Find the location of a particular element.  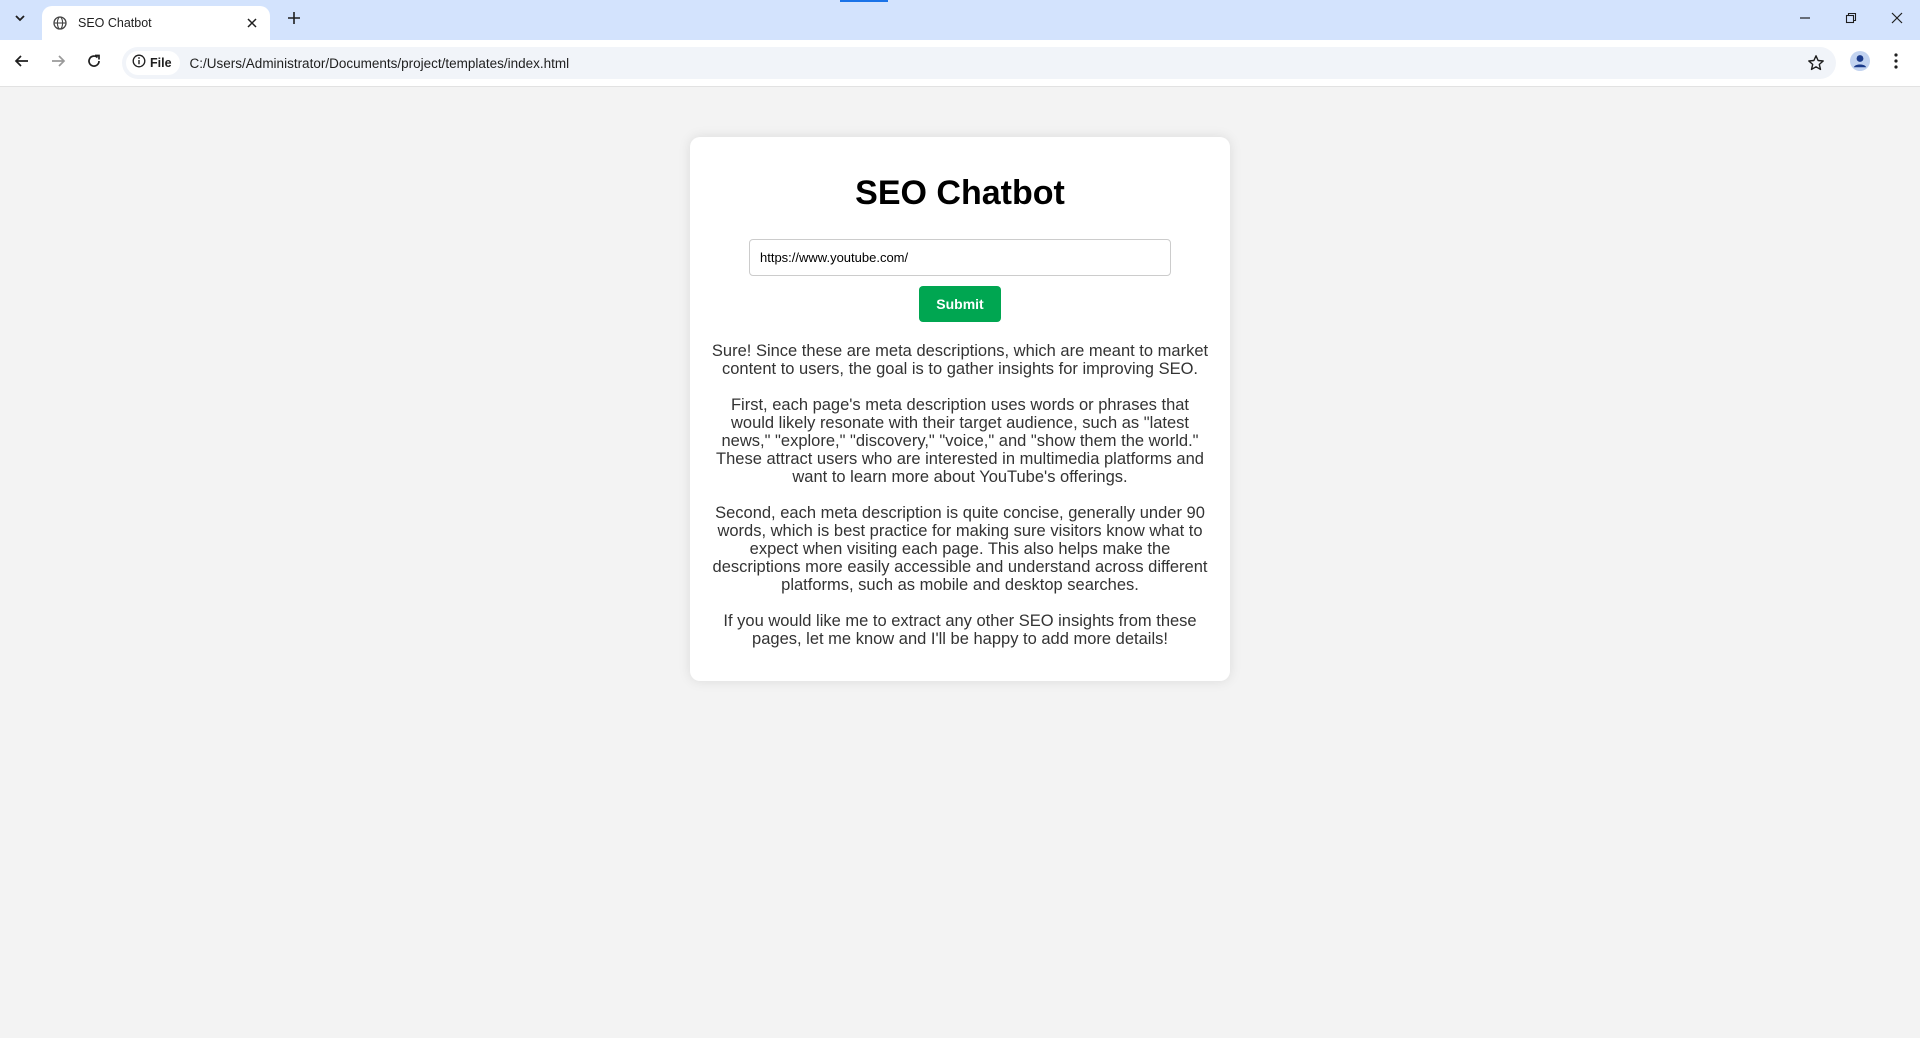

plus-icon is located at coordinates (294, 20).